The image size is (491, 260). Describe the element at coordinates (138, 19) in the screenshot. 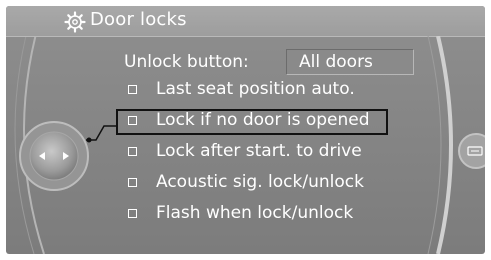

I see `page-title: Door locks` at that location.